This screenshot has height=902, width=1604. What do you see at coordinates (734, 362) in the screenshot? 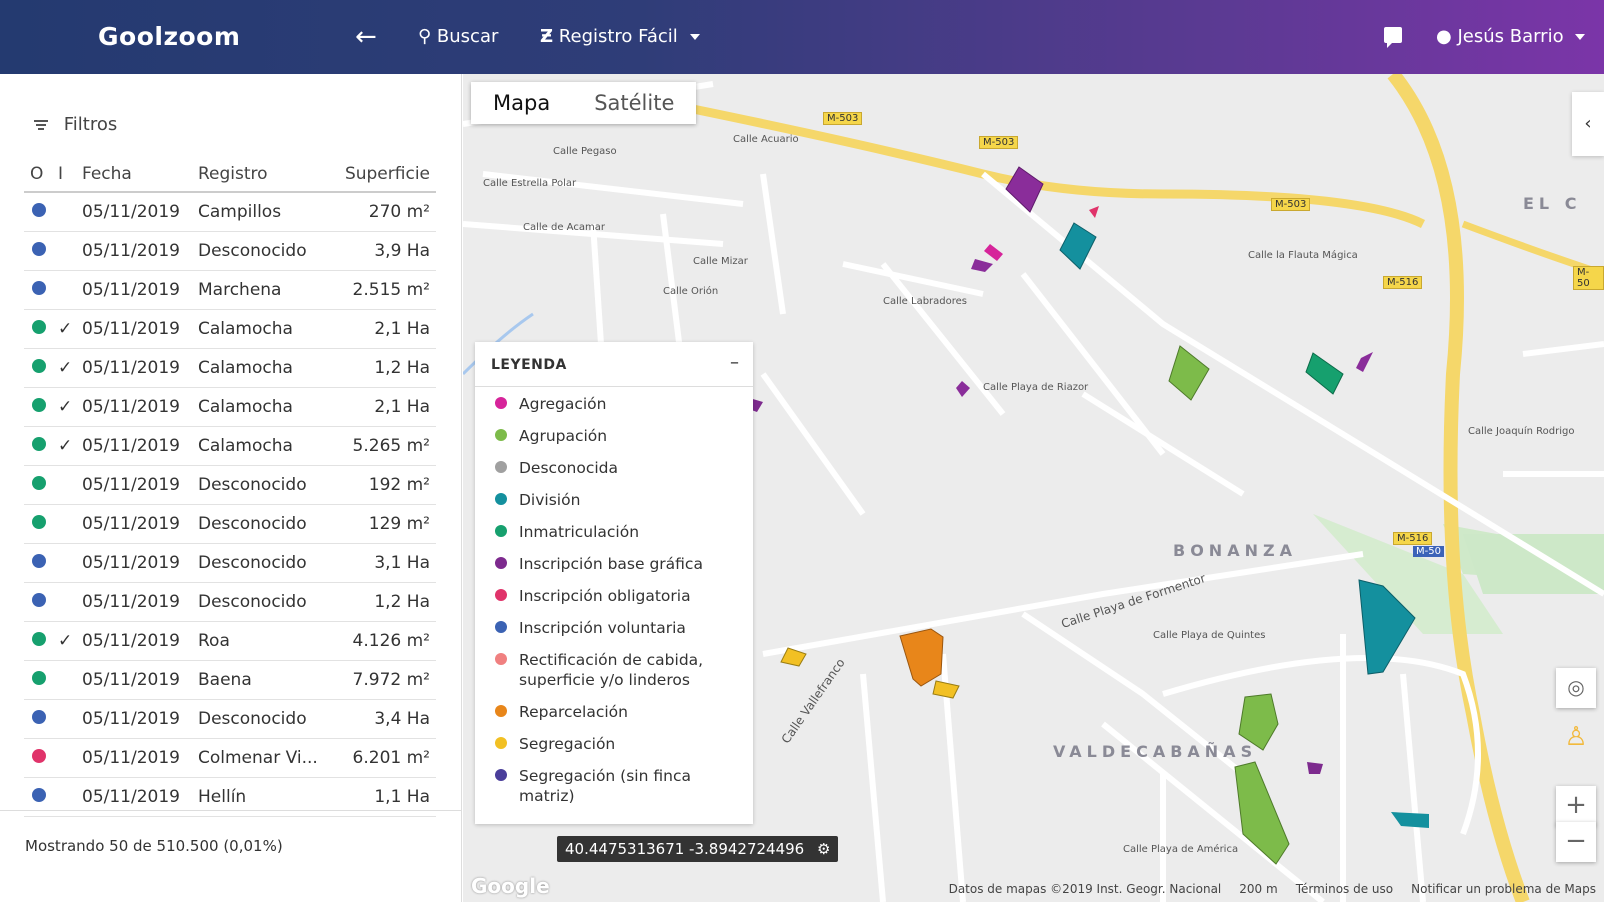
I see `legend-minimize-button: –` at bounding box center [734, 362].